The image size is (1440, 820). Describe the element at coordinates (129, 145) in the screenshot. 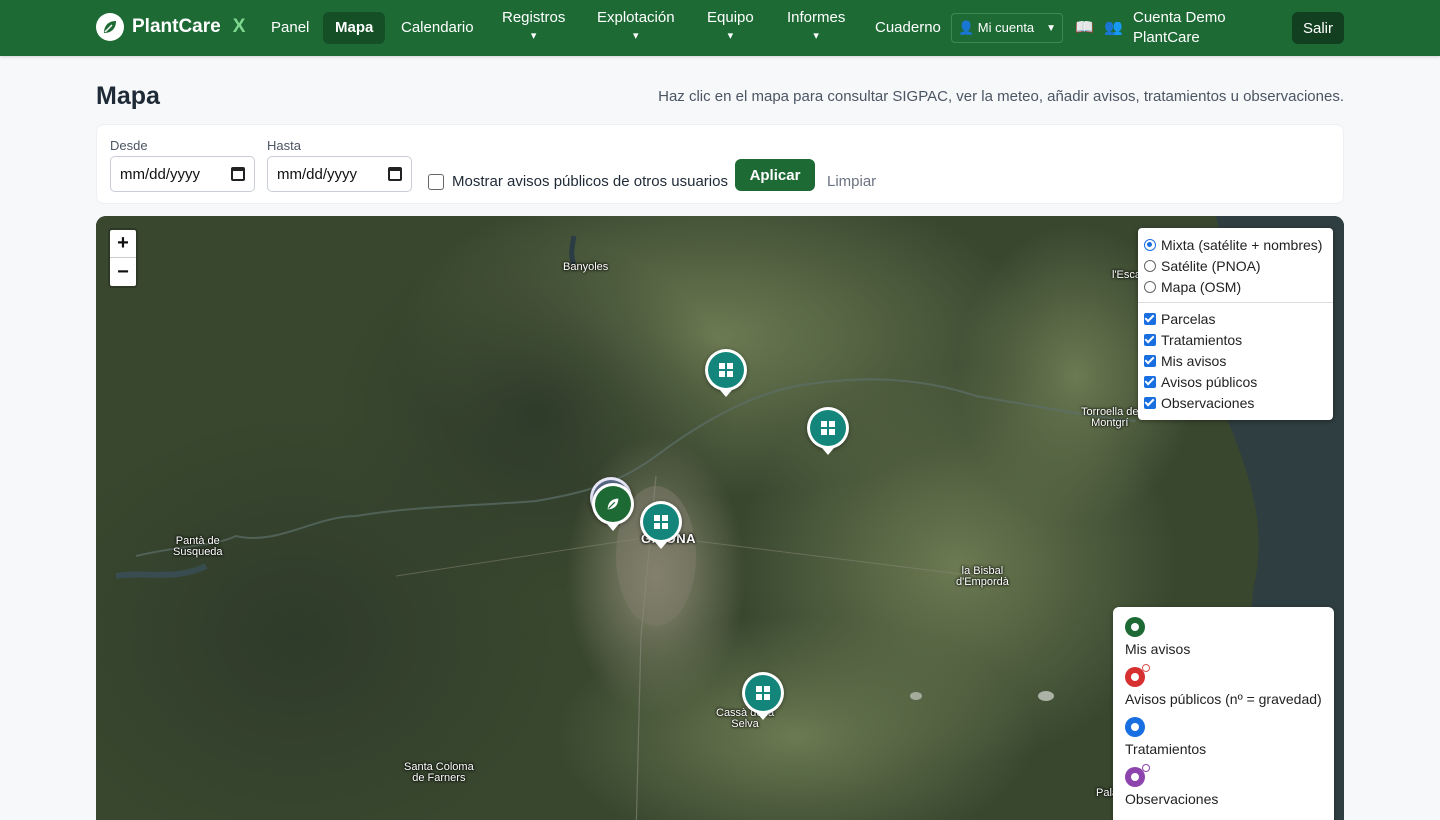

I see `from-label: Desde` at that location.